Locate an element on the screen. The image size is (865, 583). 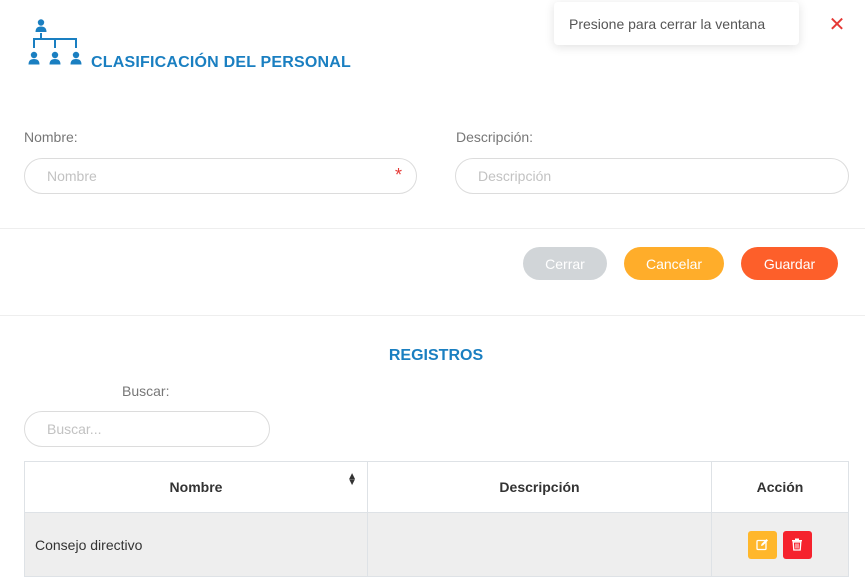
column-header-nombre: Nombre ▲ ▼ is located at coordinates (196, 487).